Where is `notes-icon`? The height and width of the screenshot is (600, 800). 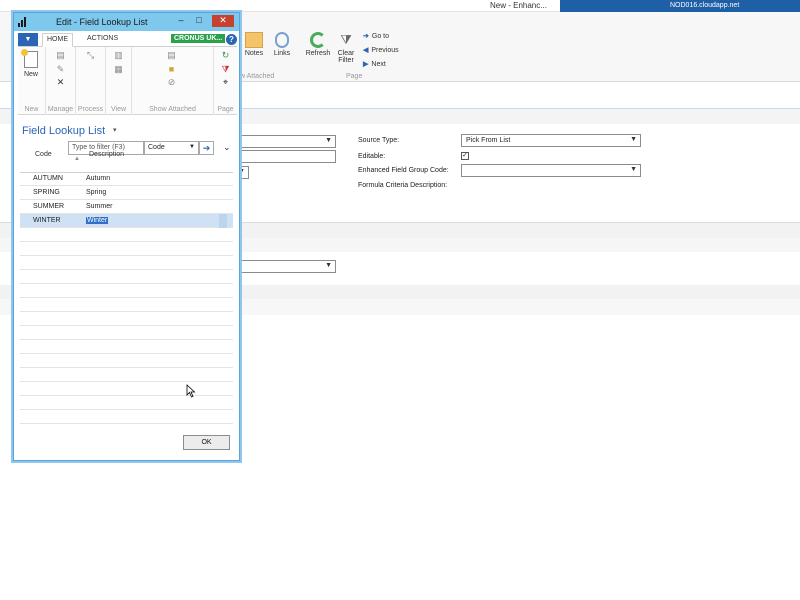
notes-icon is located at coordinates (254, 40).